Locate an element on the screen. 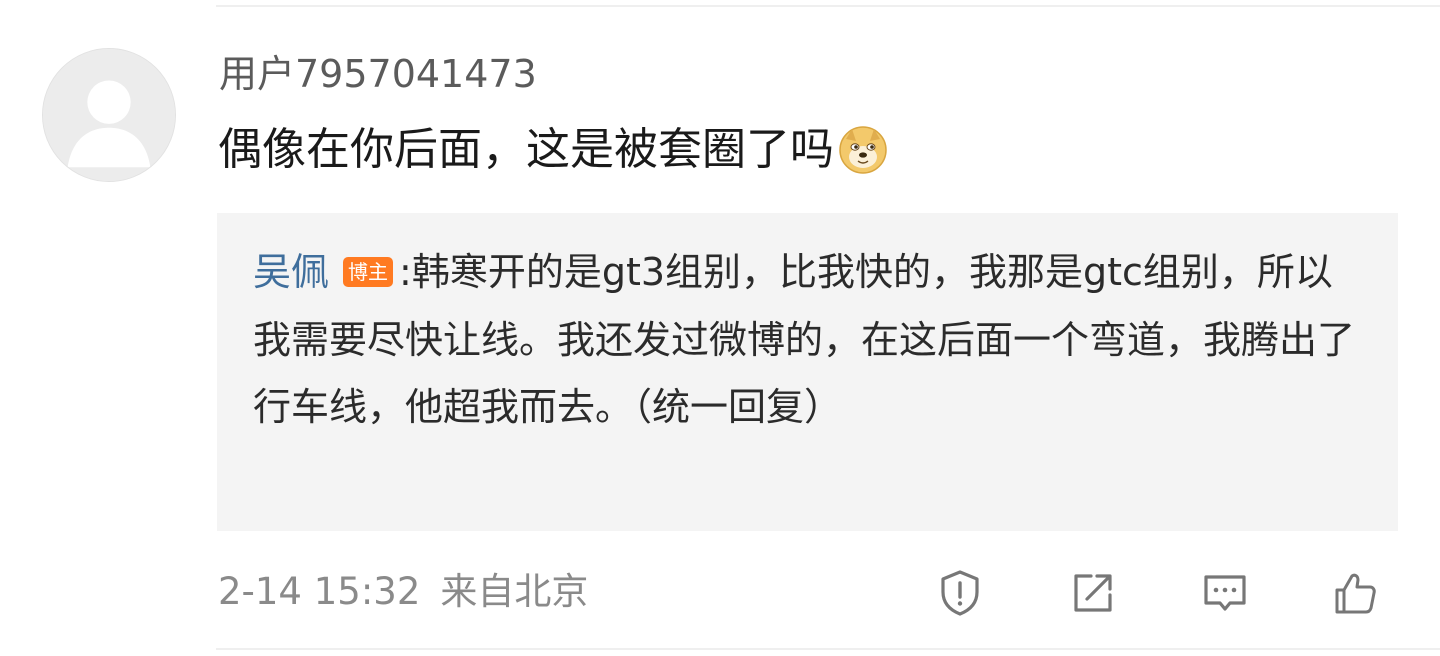 The image size is (1440, 656). comment-button is located at coordinates (1225, 593).